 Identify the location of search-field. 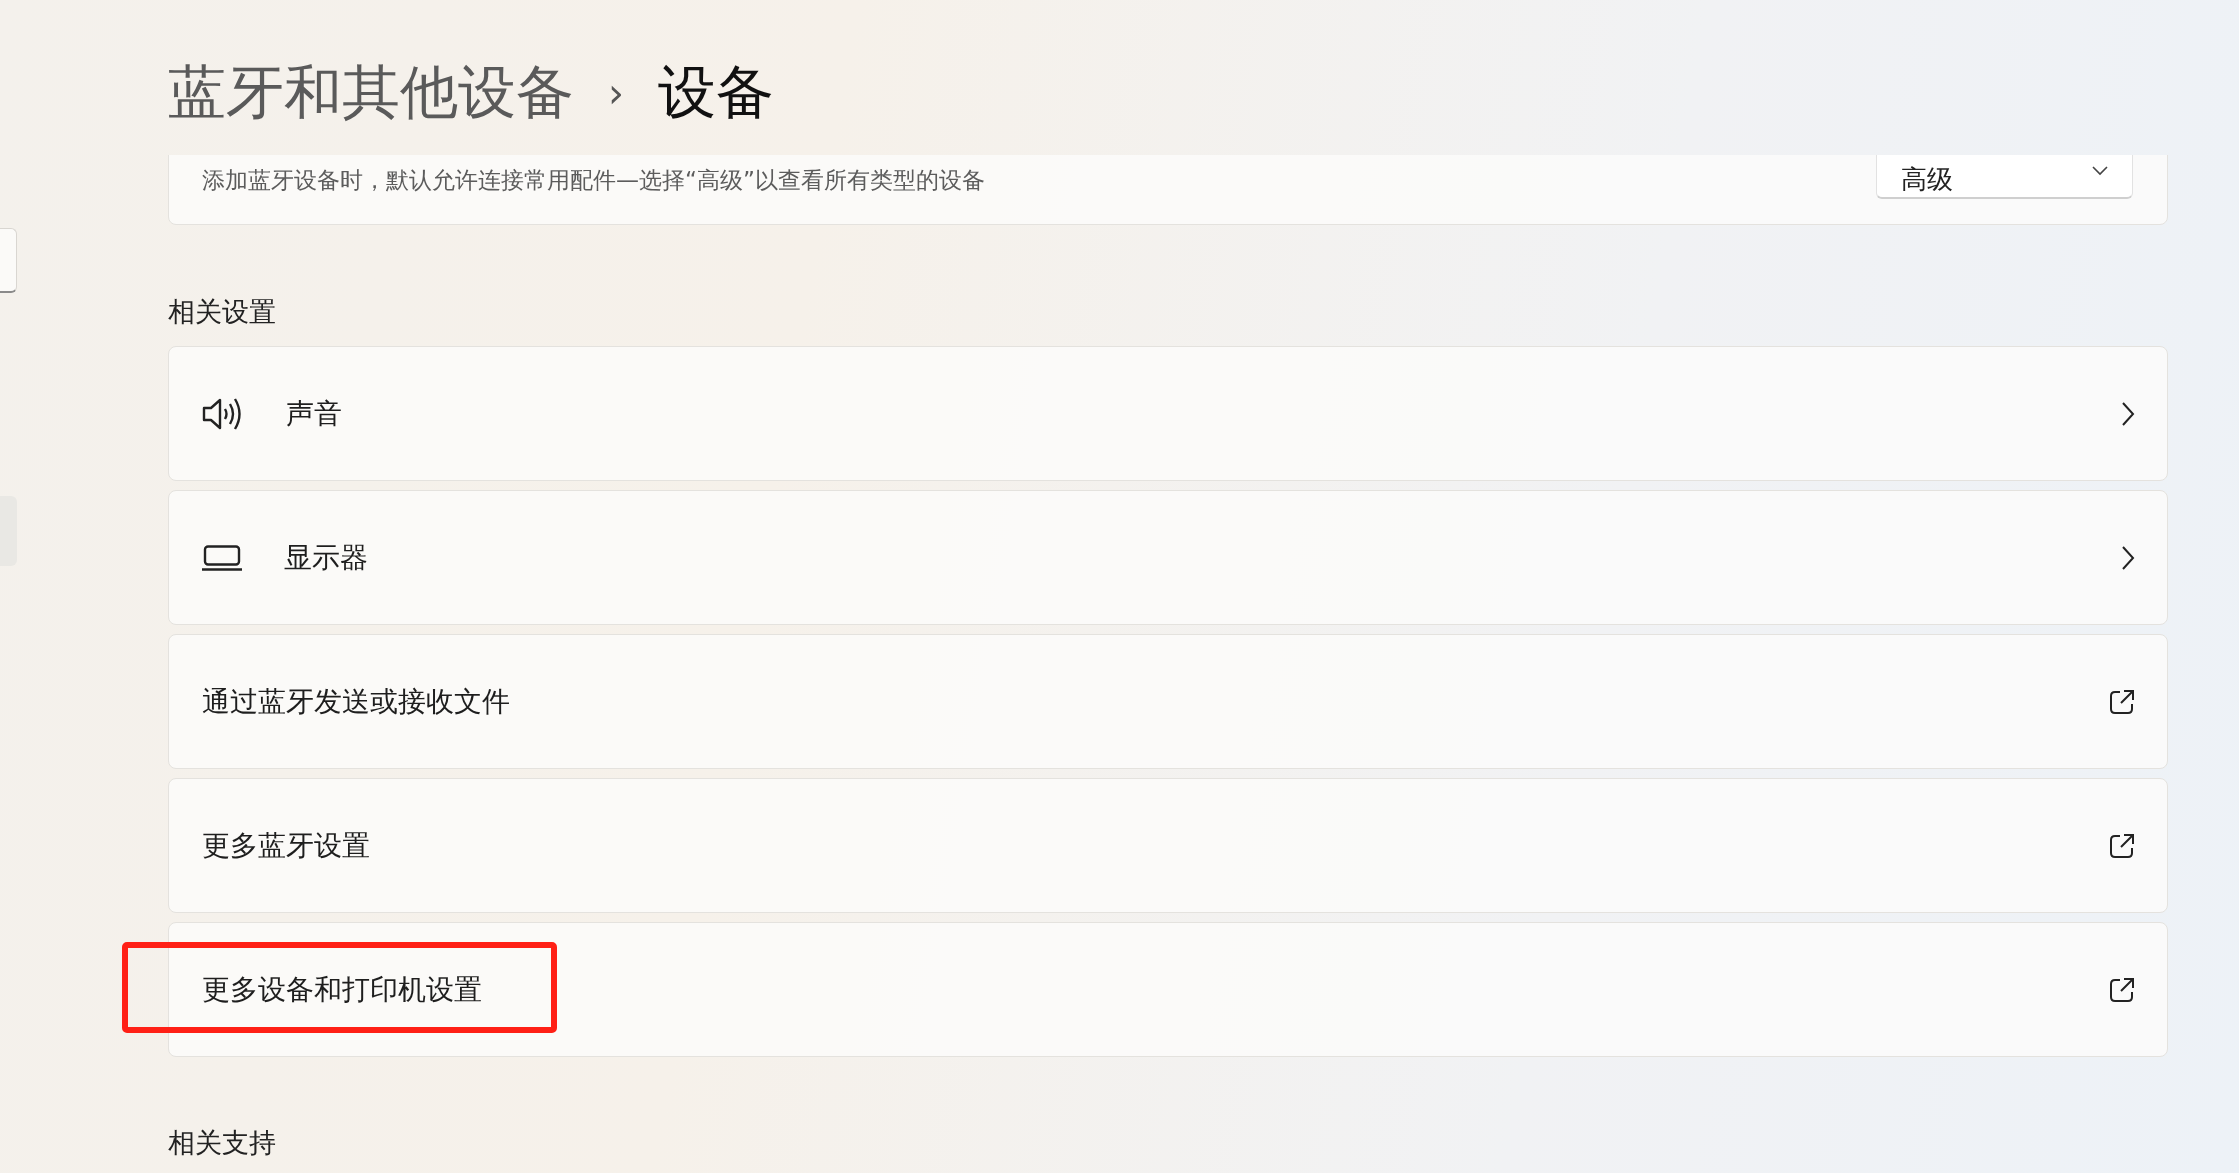
(8, 260).